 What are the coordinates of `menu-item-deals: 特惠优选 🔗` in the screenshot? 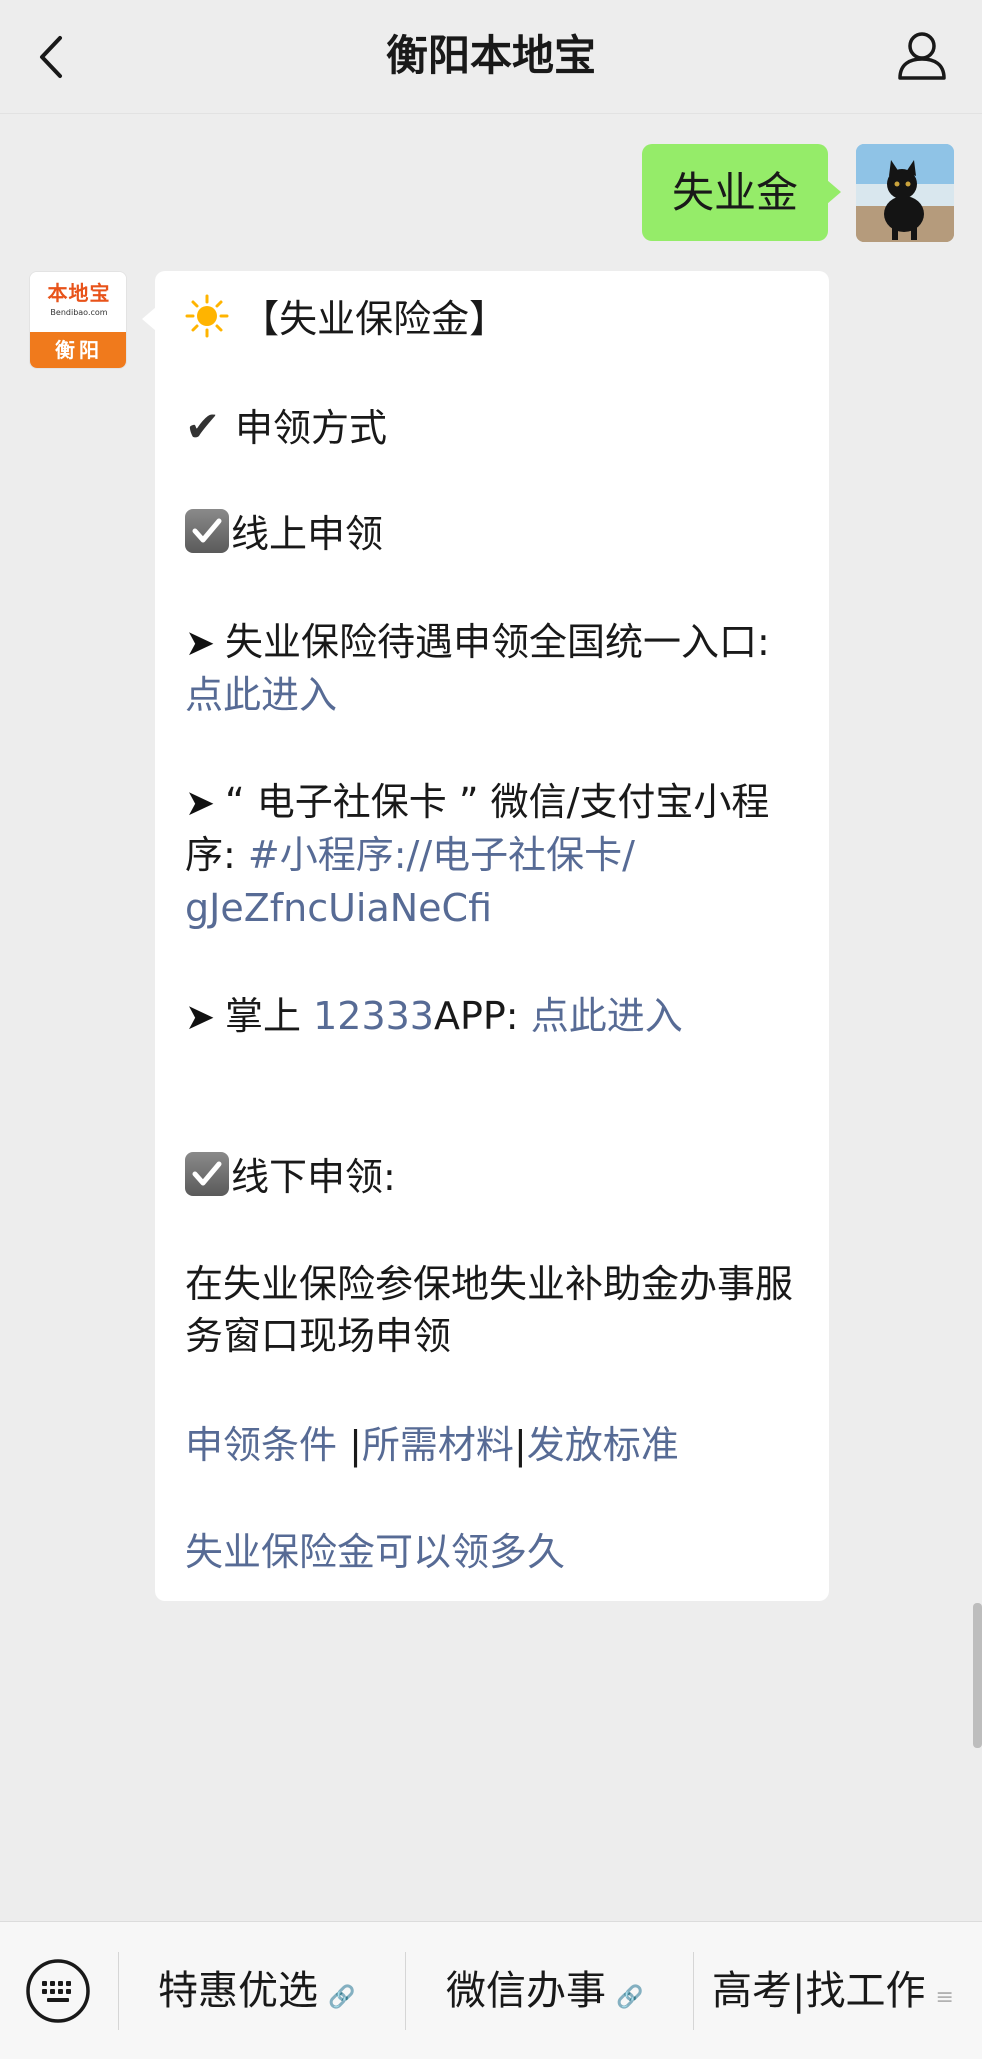 It's located at (256, 1990).